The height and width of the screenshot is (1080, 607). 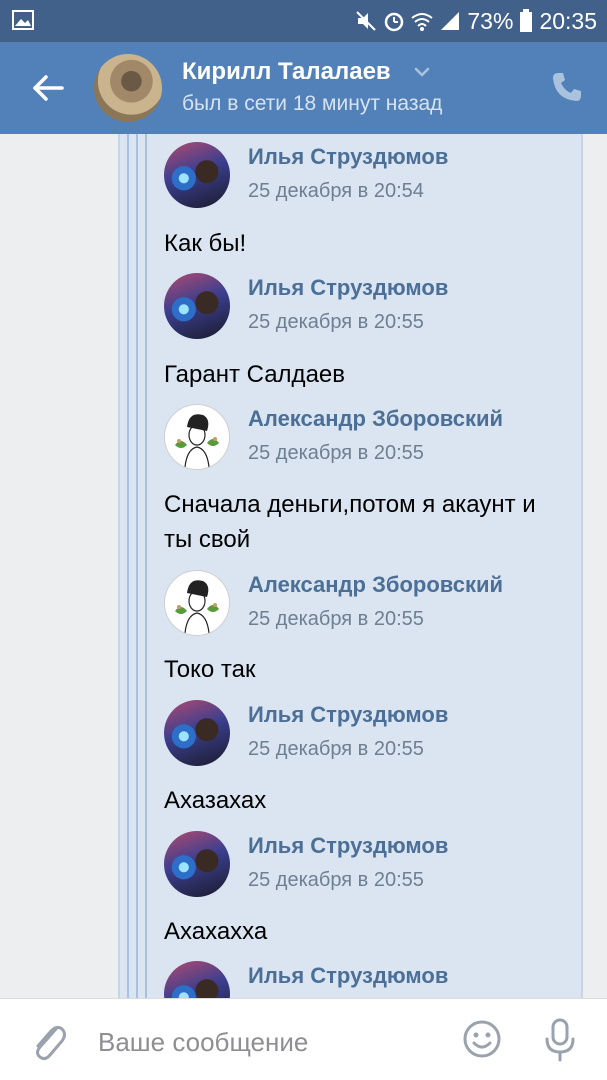 I want to click on message-text: Ахазахах, so click(x=215, y=800).